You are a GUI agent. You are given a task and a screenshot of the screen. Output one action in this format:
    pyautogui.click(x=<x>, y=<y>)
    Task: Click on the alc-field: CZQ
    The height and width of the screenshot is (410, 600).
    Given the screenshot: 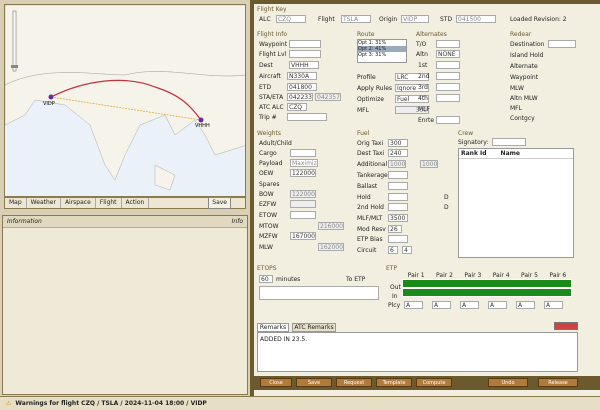 What is the action you would take?
    pyautogui.click(x=291, y=19)
    